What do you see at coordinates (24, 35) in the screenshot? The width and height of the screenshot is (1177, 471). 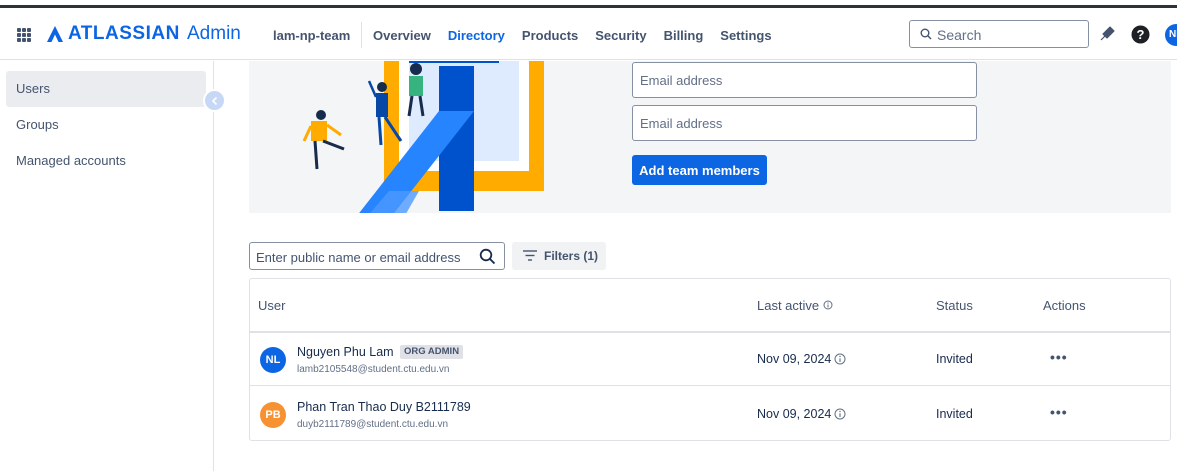 I see `app-switcher-icon` at bounding box center [24, 35].